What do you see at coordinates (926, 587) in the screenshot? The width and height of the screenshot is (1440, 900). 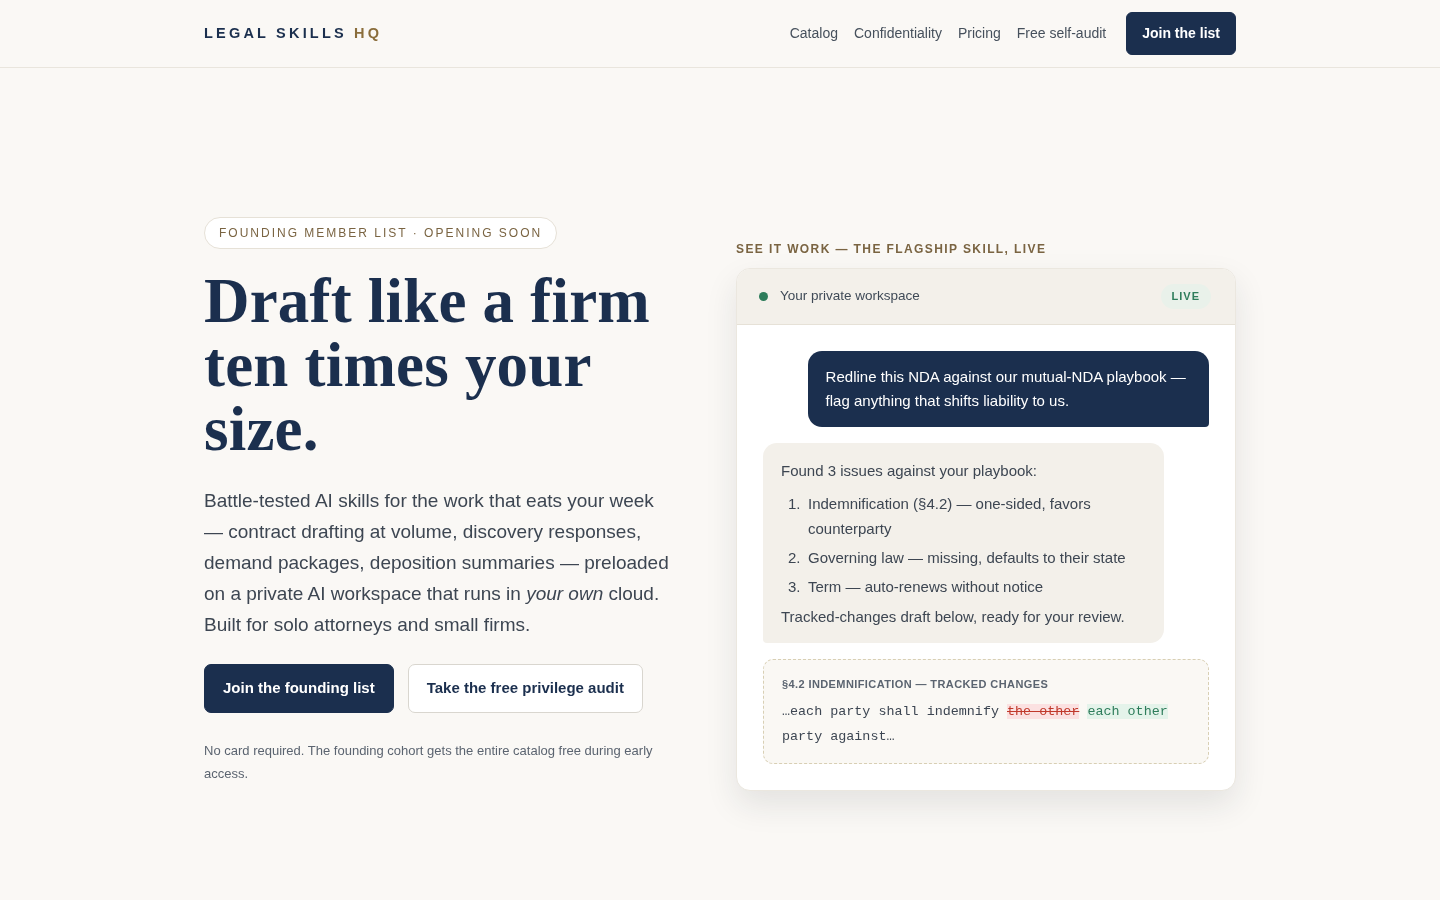 I see `issue-text: Term — auto-renews without notice` at bounding box center [926, 587].